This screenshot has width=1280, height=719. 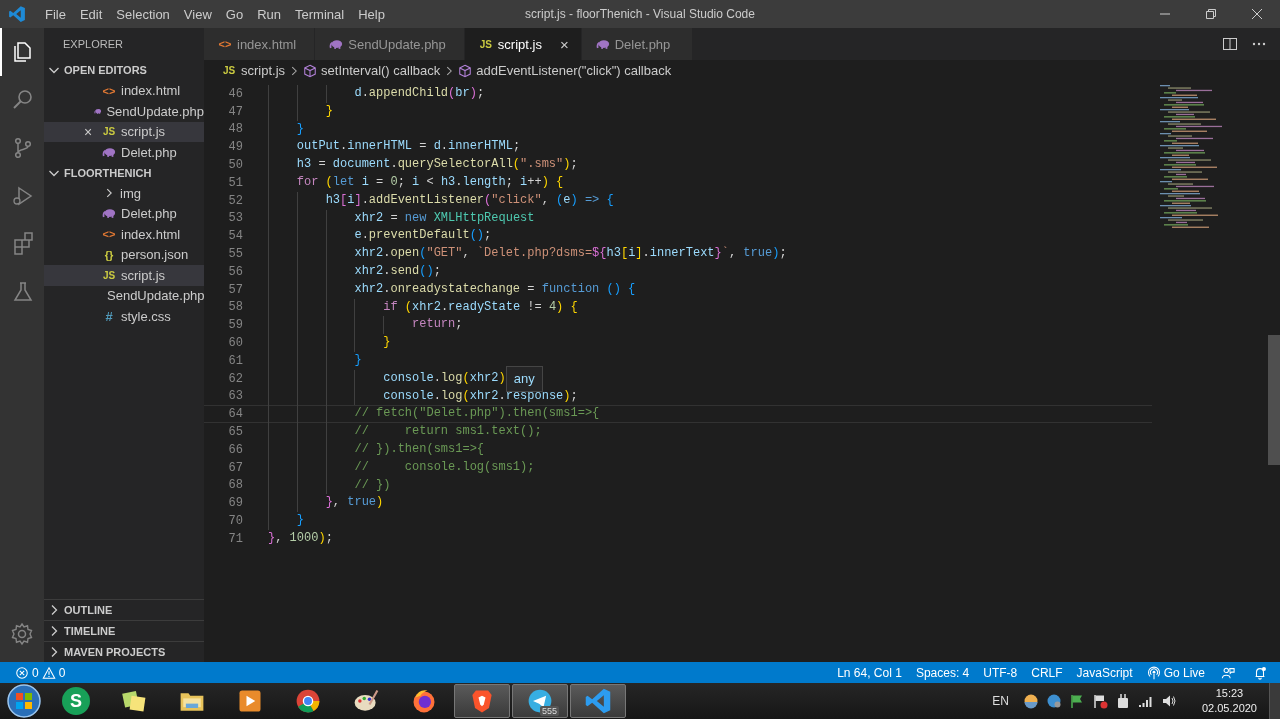 I want to click on file-tree-item: # style.css, so click(x=124, y=316).